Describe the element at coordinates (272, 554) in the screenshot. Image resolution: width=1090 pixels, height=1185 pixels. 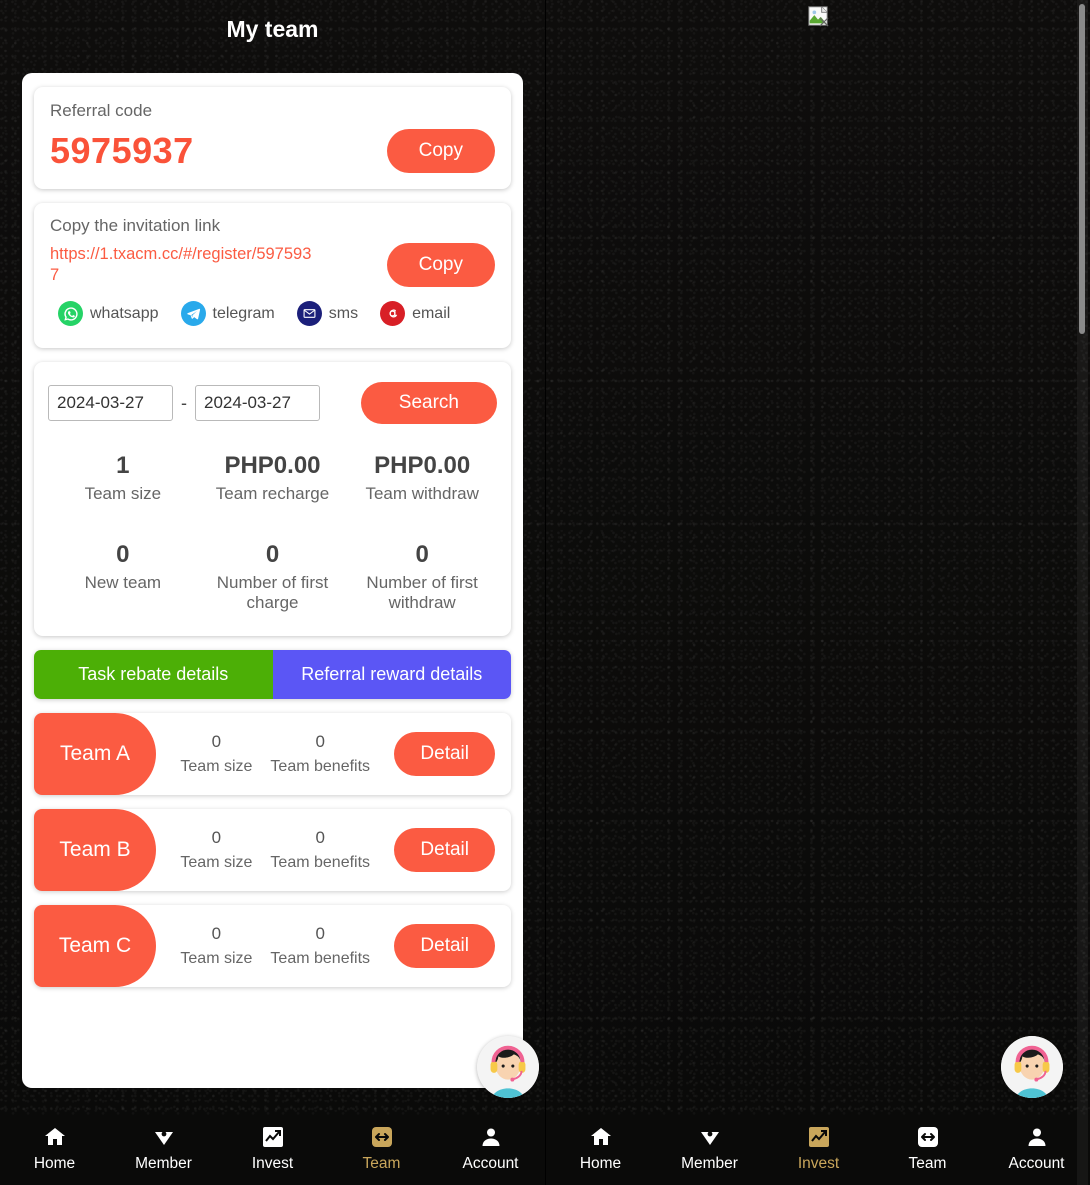
I see `stat-value: 0` at that location.